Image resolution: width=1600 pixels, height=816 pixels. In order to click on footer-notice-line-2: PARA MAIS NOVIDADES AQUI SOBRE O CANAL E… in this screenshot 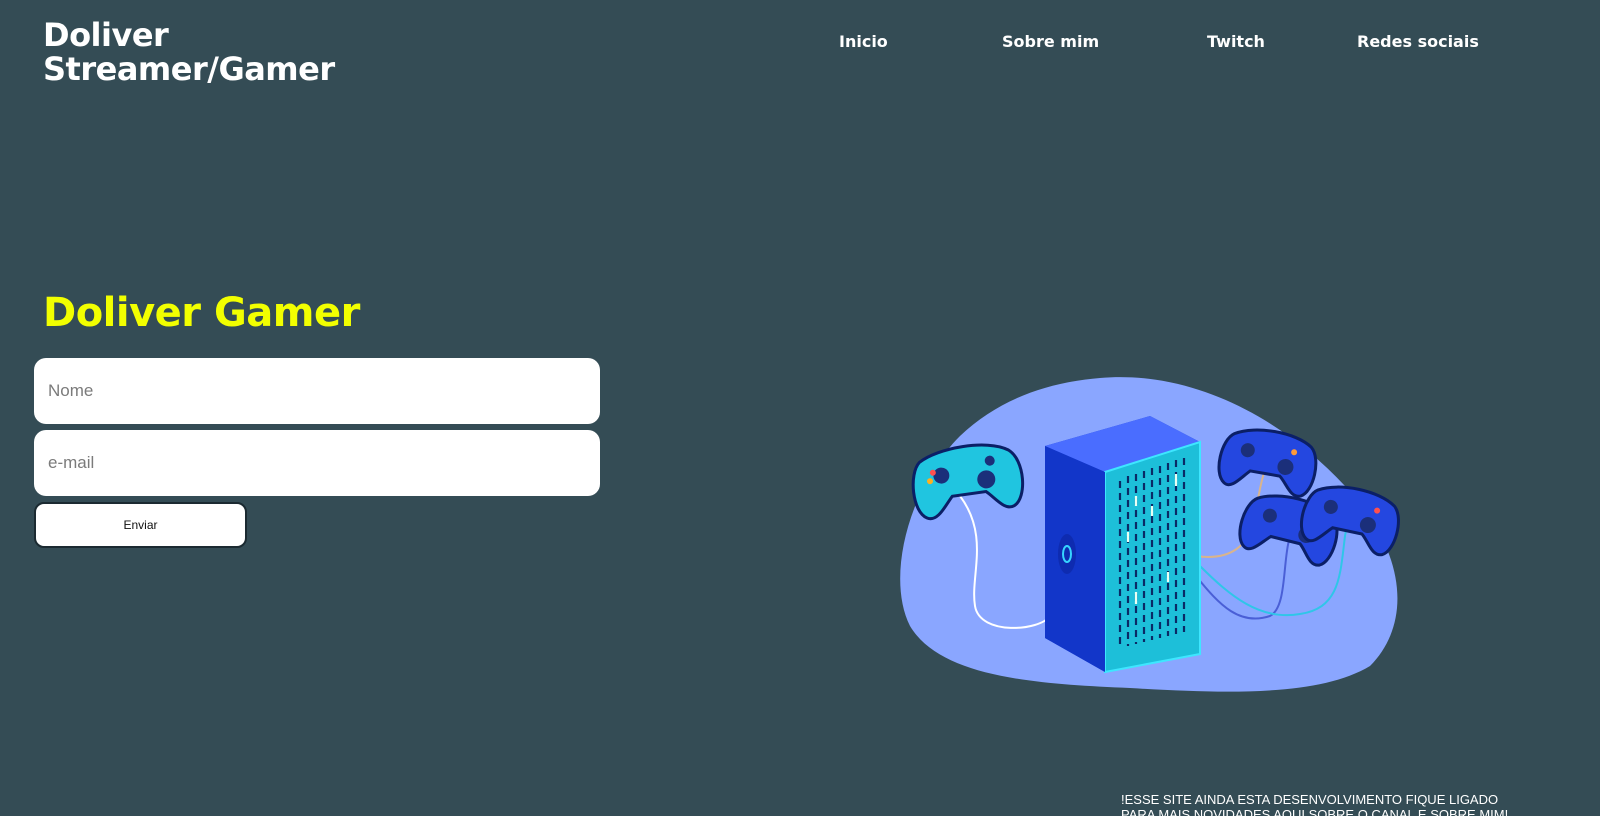, I will do `click(1315, 811)`.